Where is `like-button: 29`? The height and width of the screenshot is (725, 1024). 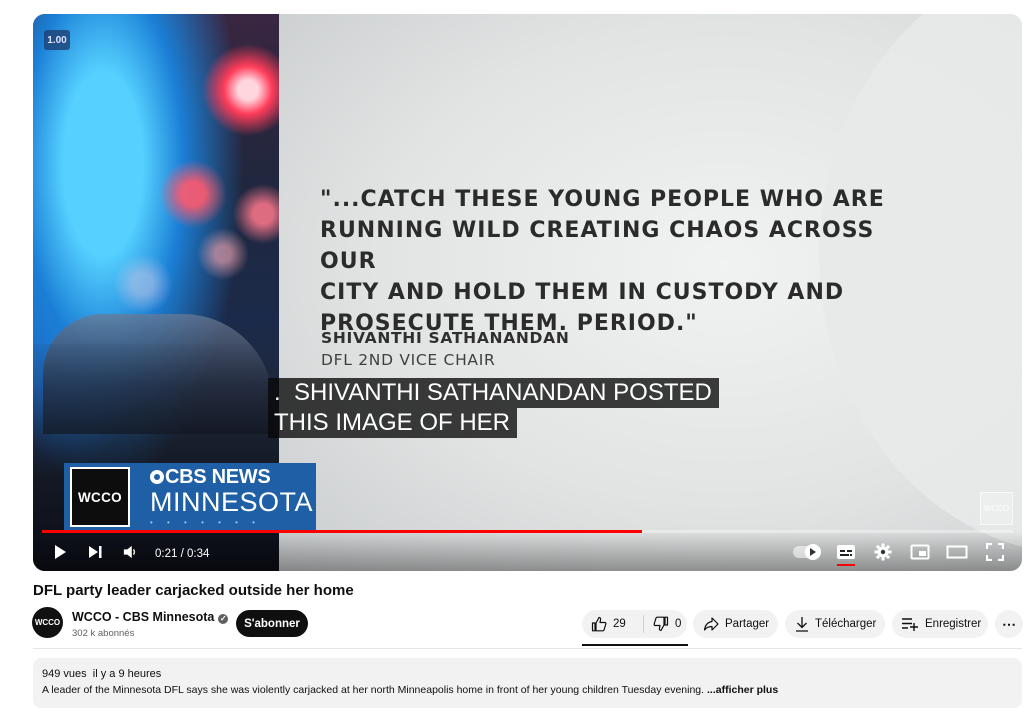 like-button: 29 is located at coordinates (612, 624).